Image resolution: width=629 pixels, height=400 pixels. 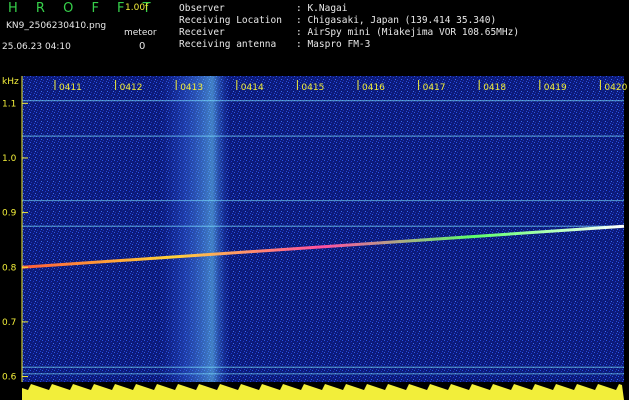 What do you see at coordinates (9, 104) in the screenshot?
I see `y-tick-label: 1.1` at bounding box center [9, 104].